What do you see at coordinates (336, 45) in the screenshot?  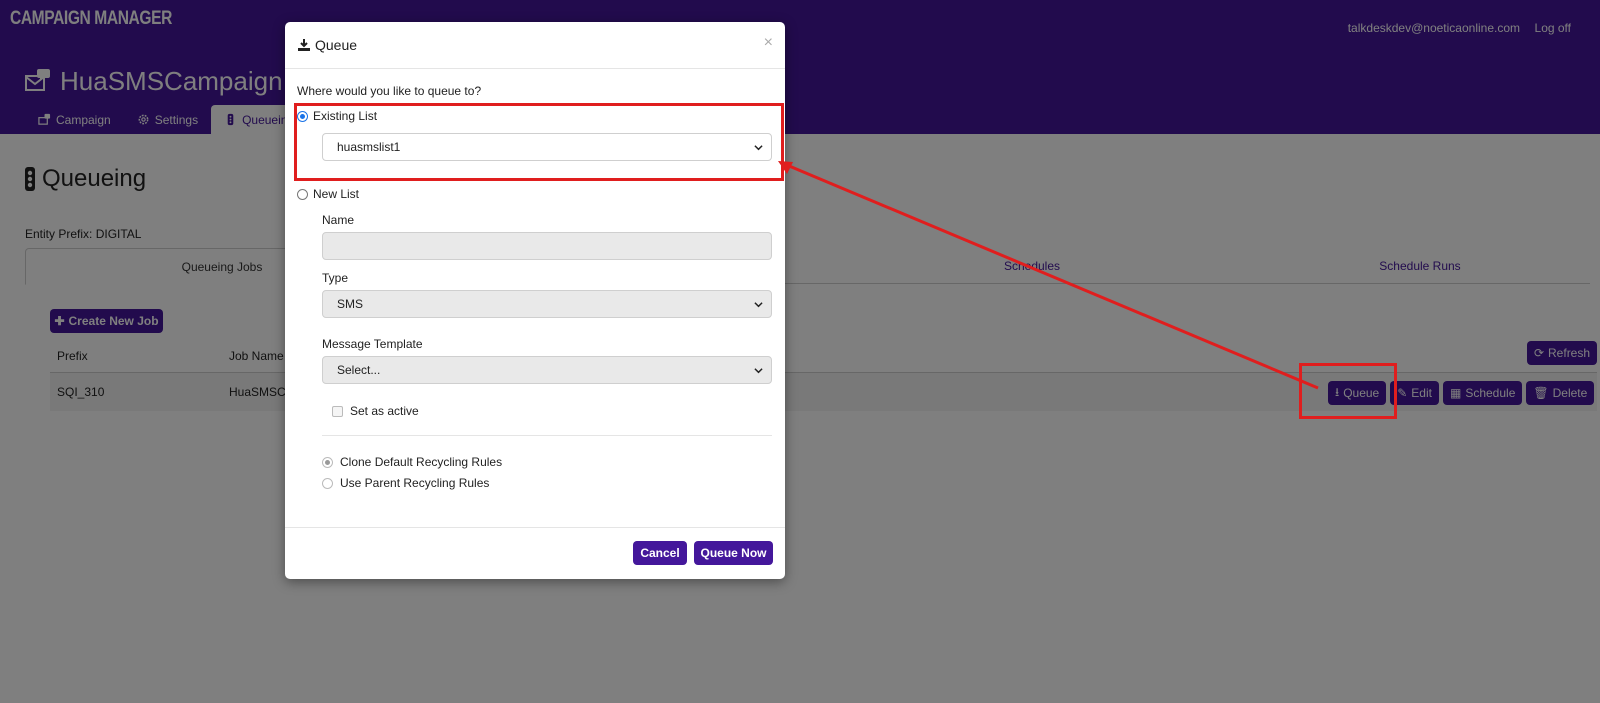 I see `modal-title: Queue` at bounding box center [336, 45].